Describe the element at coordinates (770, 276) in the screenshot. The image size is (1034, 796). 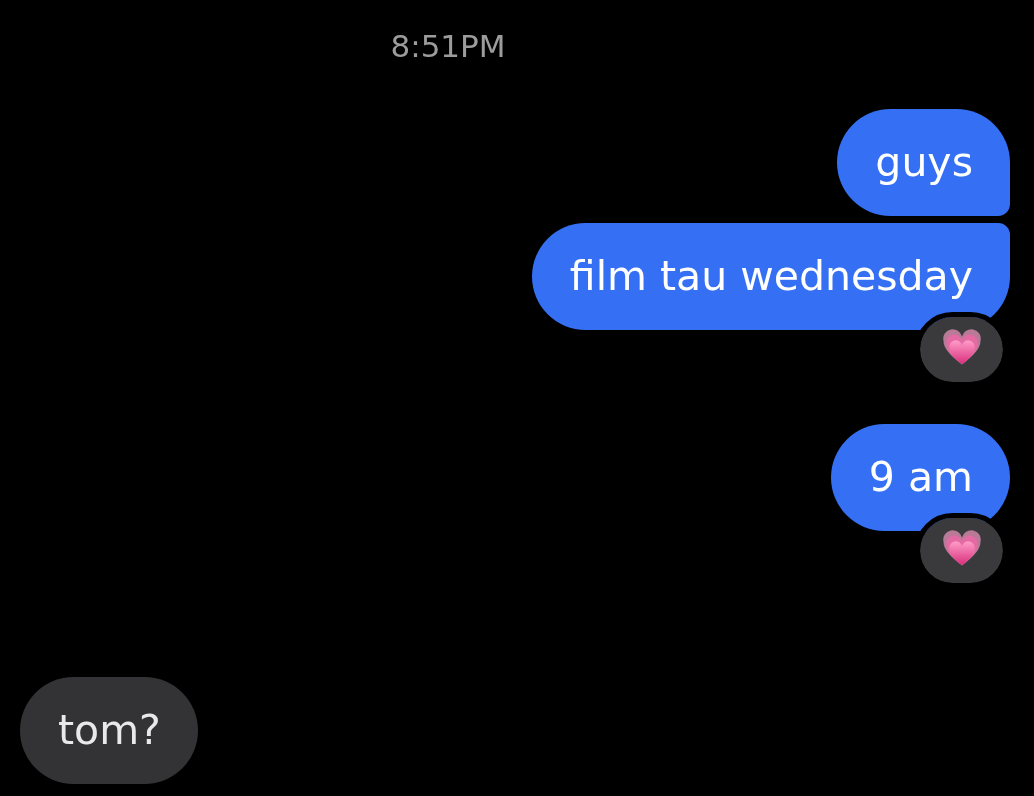
I see `message-bubble: film tau wednesday` at that location.